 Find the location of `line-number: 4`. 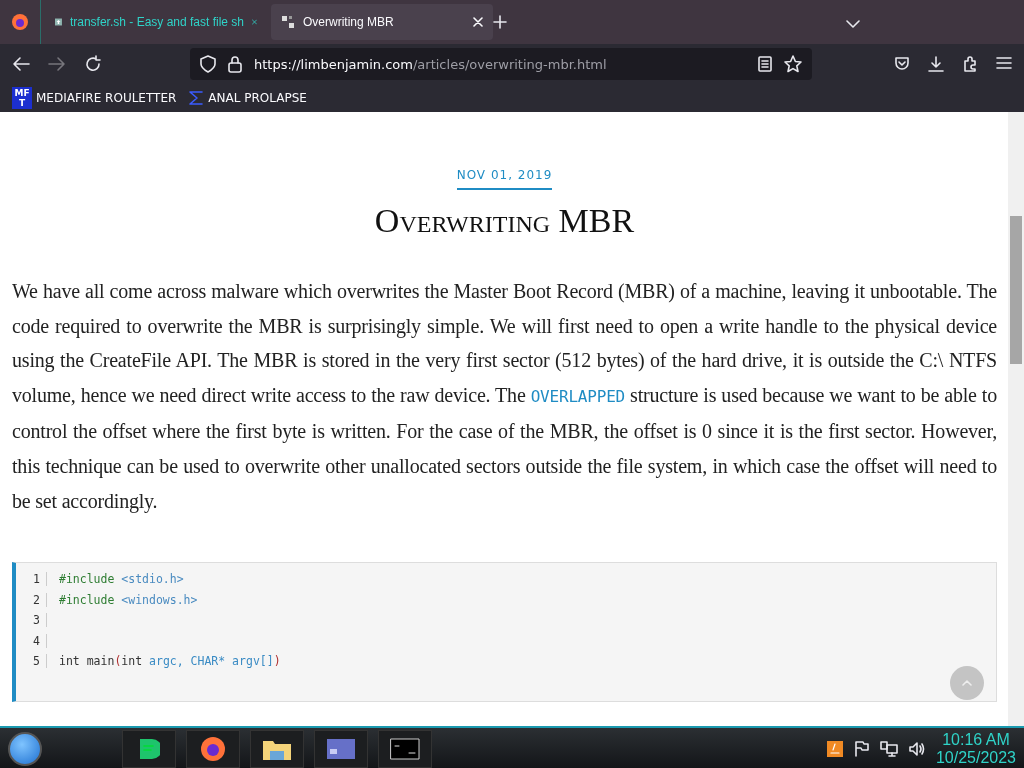

line-number: 4 is located at coordinates (31, 640).